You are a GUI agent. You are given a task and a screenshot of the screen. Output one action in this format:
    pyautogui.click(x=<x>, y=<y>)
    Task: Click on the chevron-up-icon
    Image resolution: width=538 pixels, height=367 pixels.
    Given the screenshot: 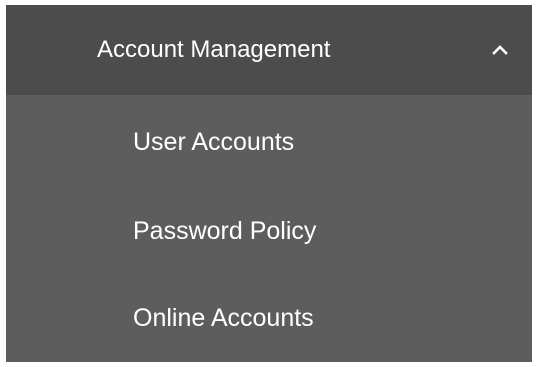 What is the action you would take?
    pyautogui.click(x=500, y=49)
    